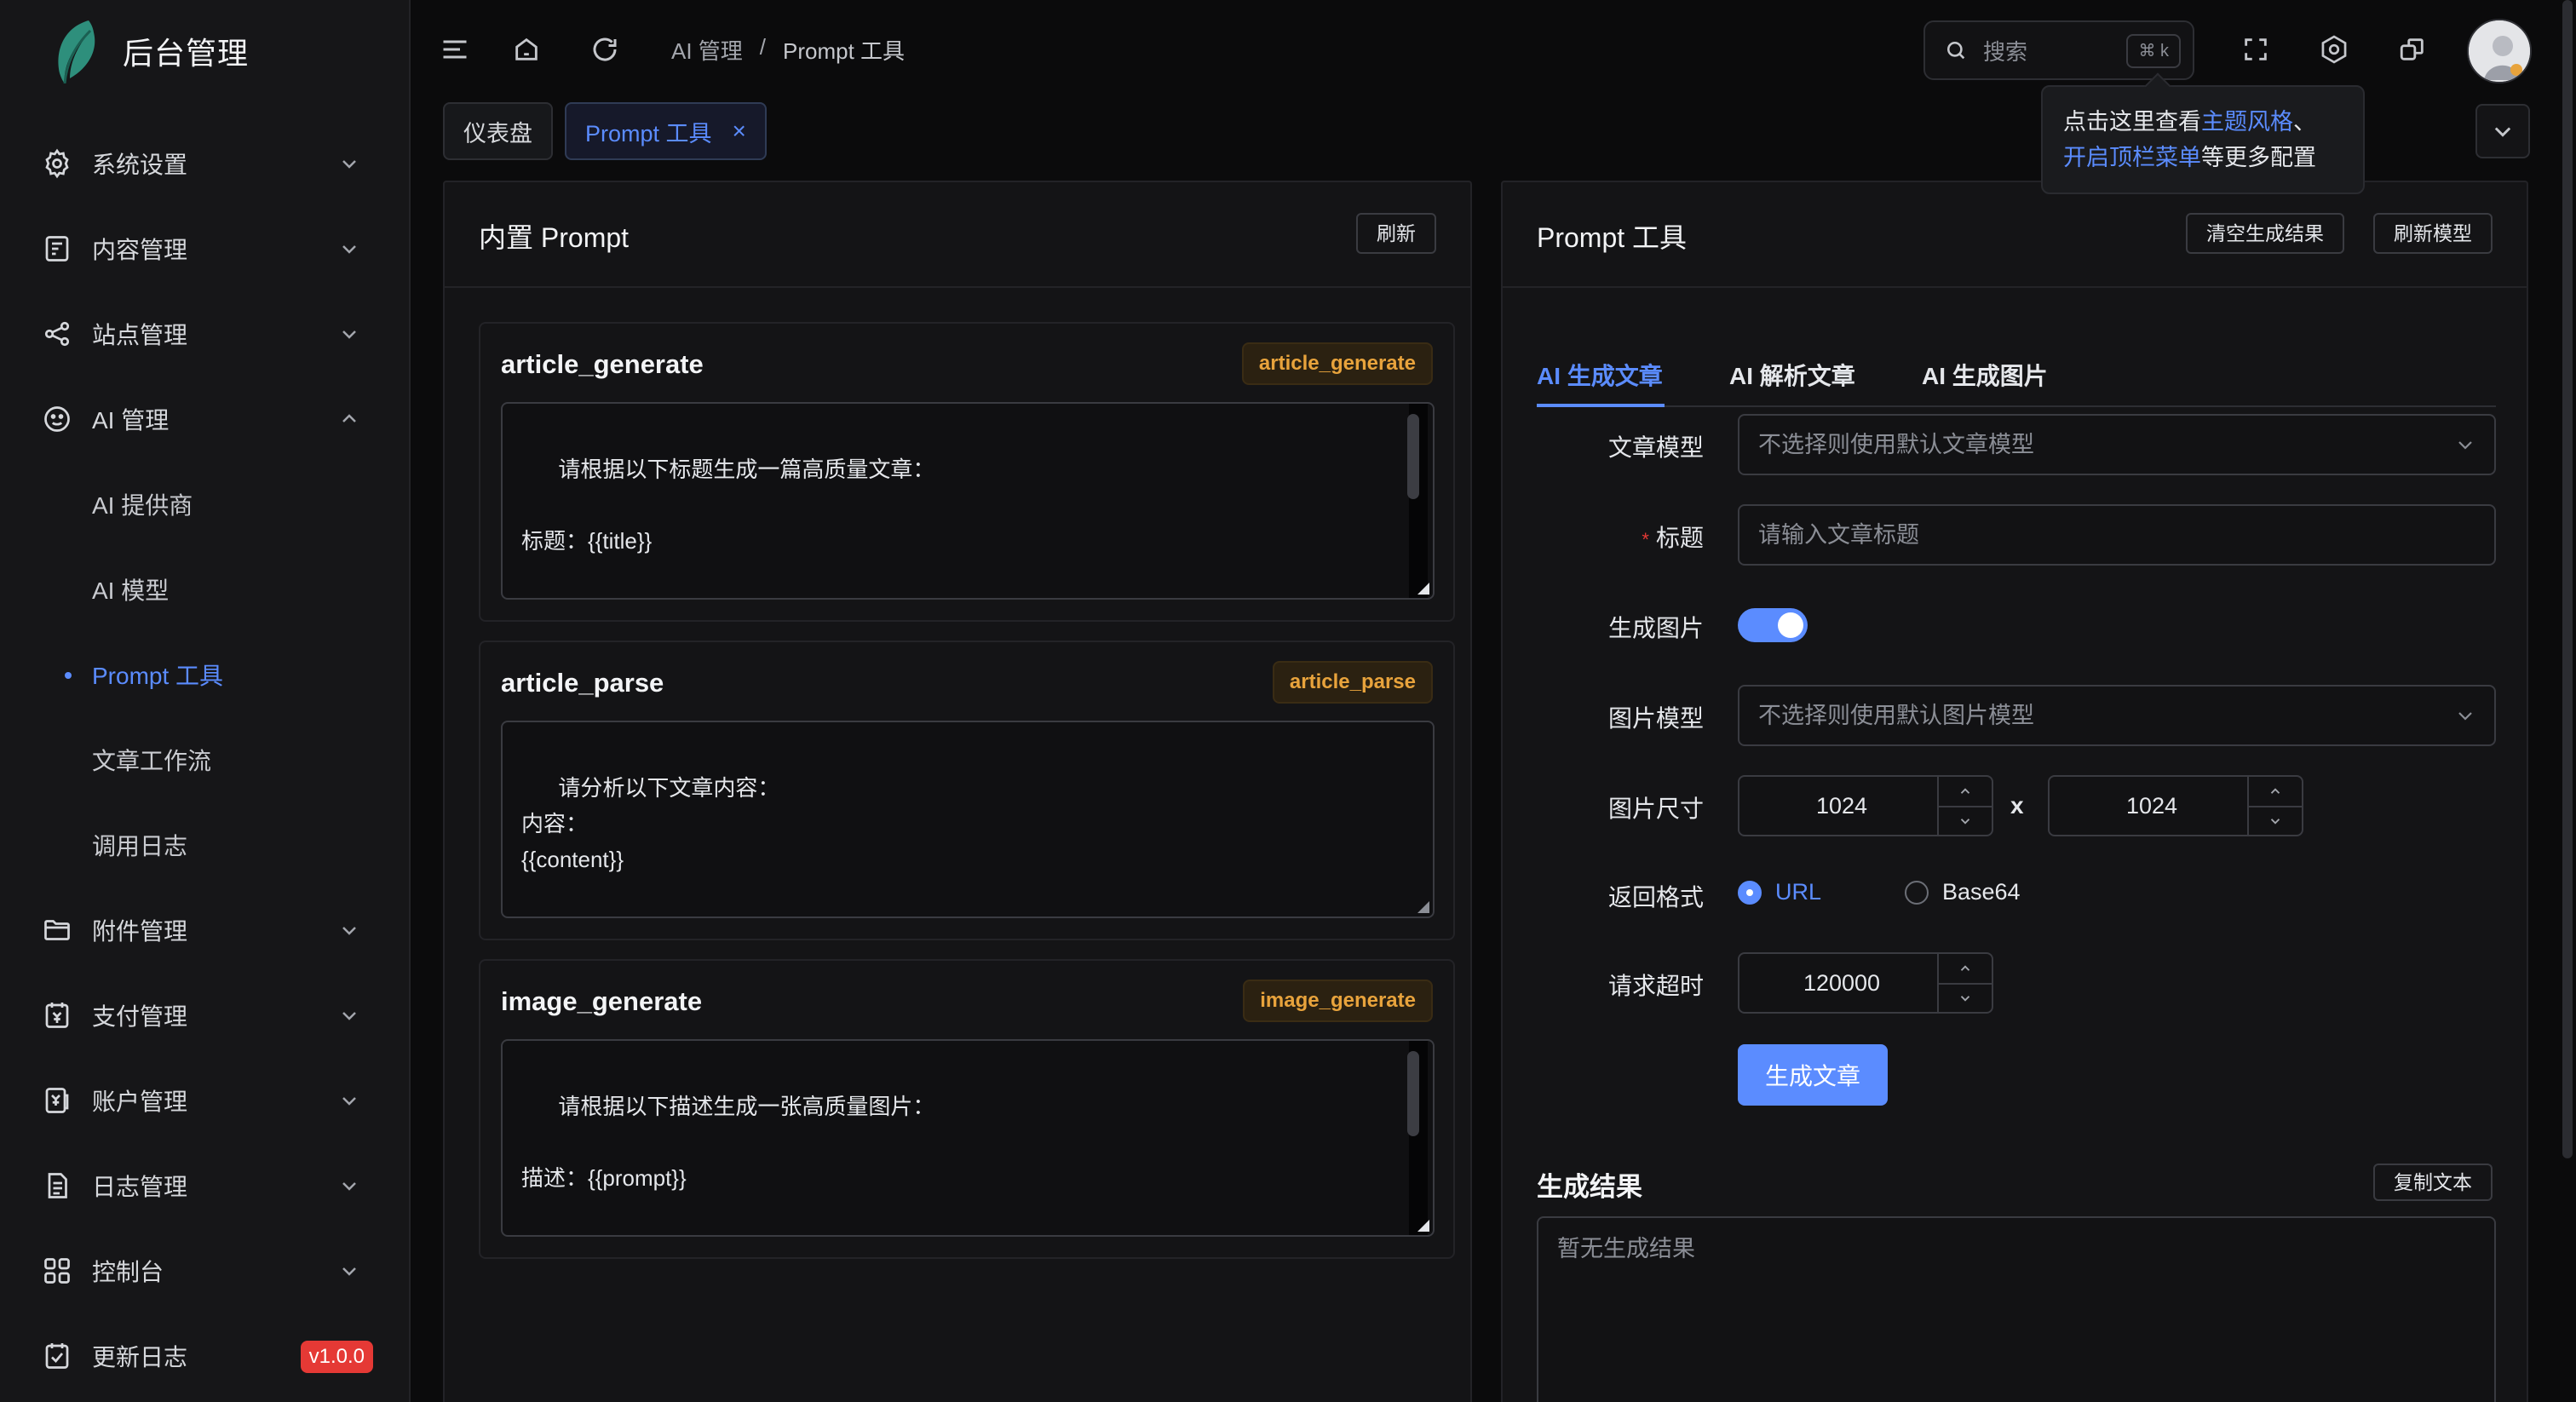 This screenshot has height=1402, width=2576. What do you see at coordinates (2433, 233) in the screenshot?
I see `refresh-models-button: 刷新模型` at bounding box center [2433, 233].